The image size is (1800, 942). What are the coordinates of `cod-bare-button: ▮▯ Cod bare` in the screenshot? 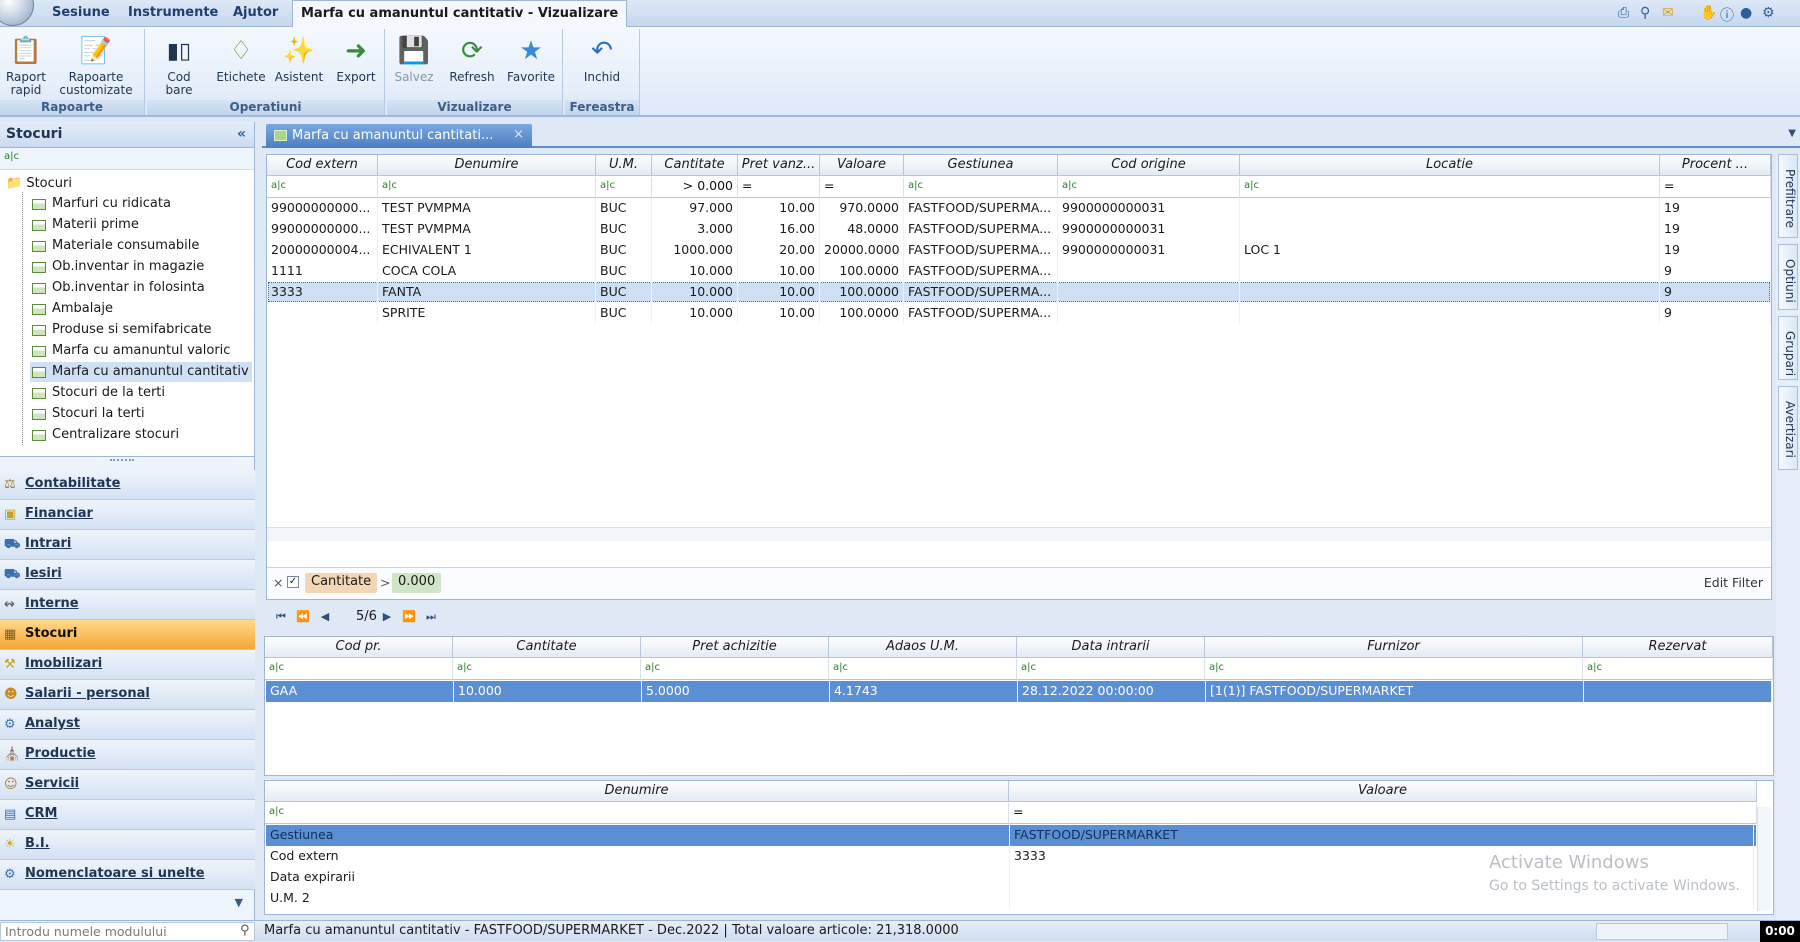 It's located at (179, 66).